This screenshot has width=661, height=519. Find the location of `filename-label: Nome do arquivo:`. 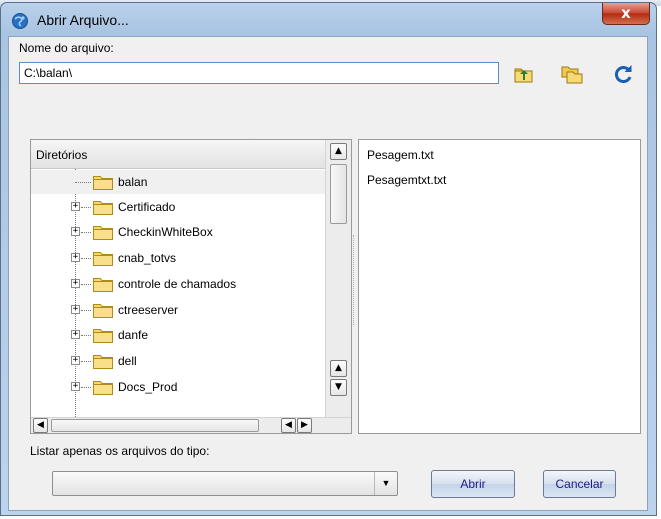

filename-label: Nome do arquivo: is located at coordinates (66, 48).